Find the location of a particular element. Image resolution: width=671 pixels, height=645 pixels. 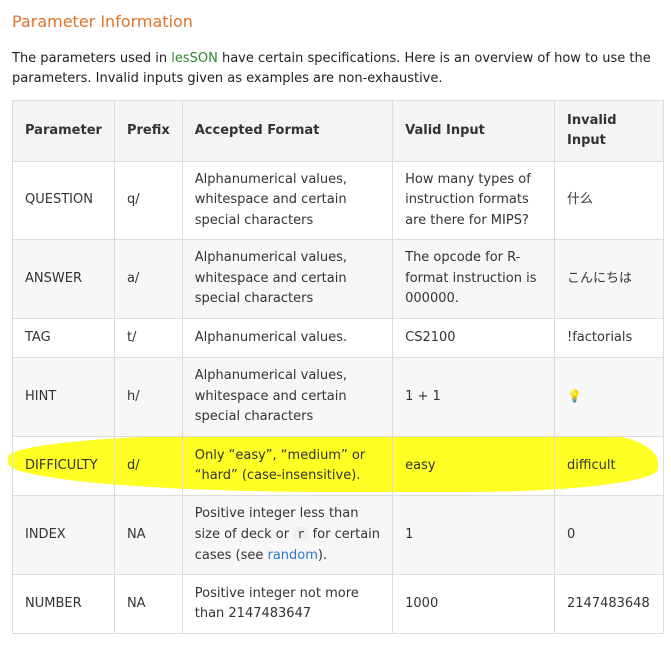

cell-parameter: HINT is located at coordinates (63, 397).